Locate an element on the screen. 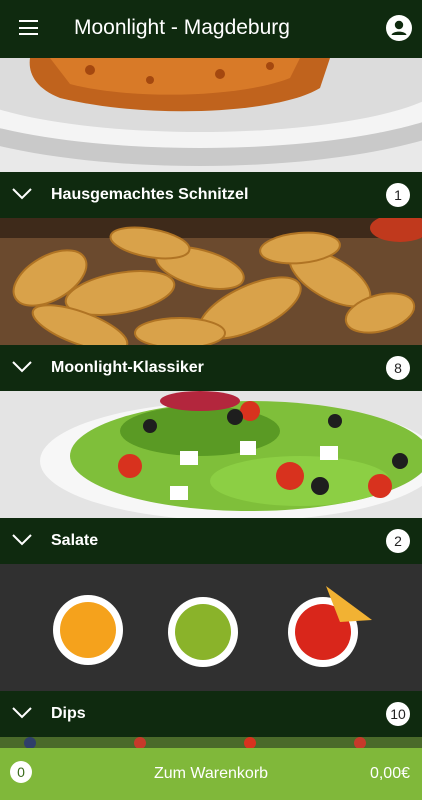  menu-icon is located at coordinates (28, 27).